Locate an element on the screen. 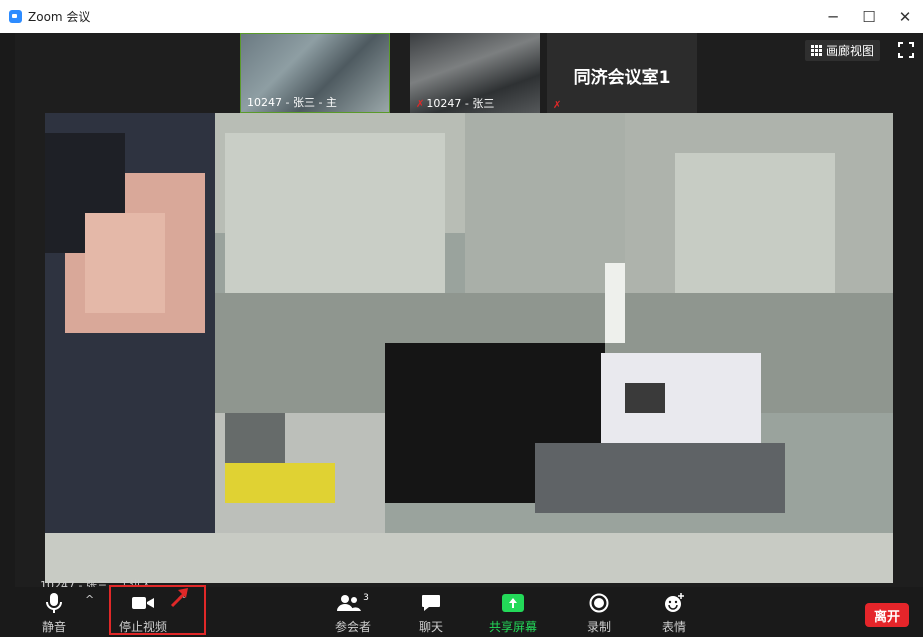 This screenshot has height=637, width=923. window-controls: ─ ☐ ✕ is located at coordinates (869, 16).